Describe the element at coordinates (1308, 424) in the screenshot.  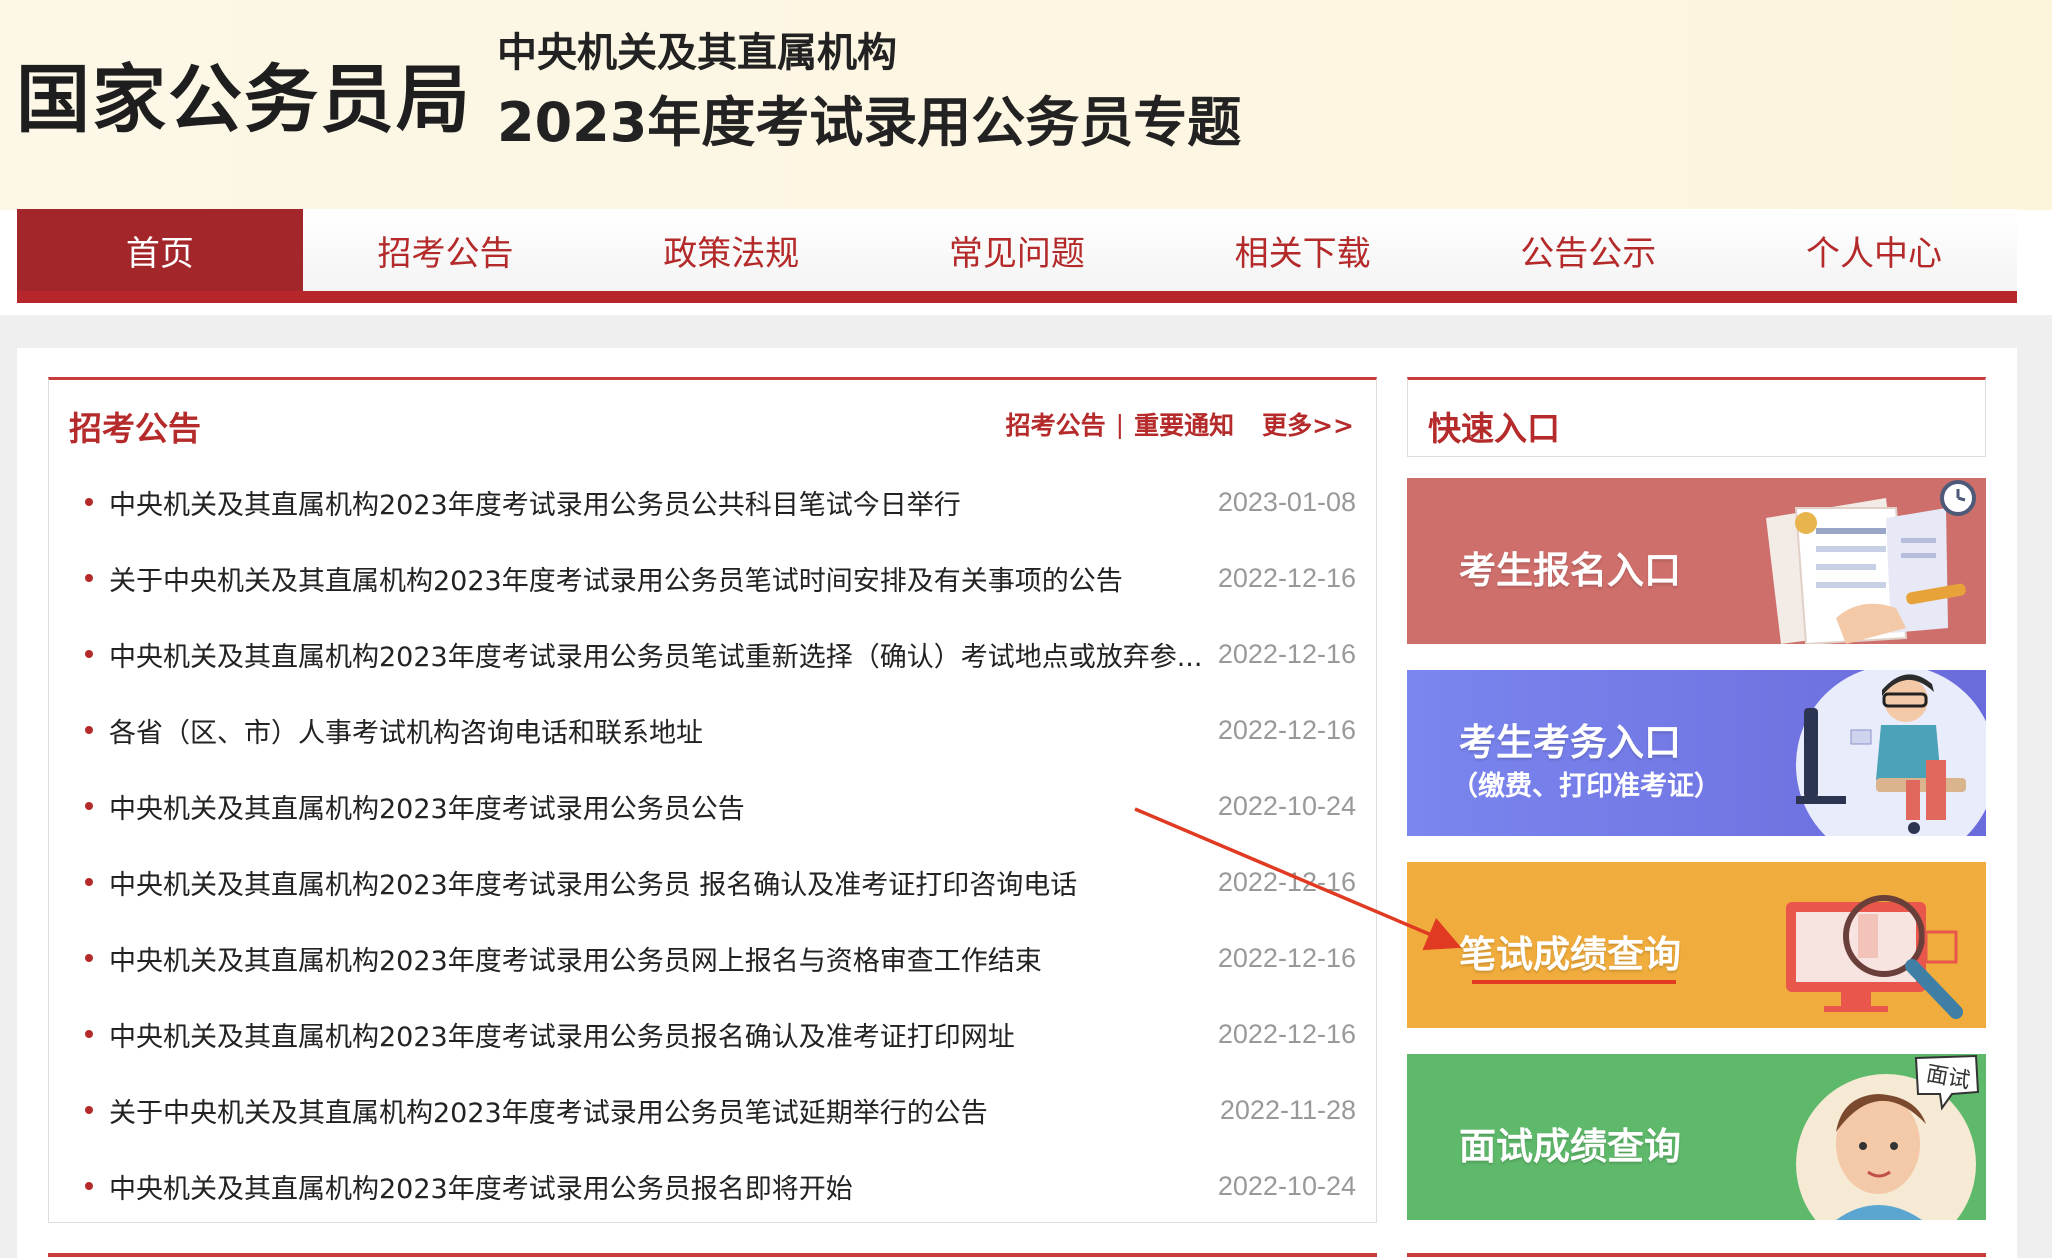
I see `notices-more-link: 更多>>` at that location.